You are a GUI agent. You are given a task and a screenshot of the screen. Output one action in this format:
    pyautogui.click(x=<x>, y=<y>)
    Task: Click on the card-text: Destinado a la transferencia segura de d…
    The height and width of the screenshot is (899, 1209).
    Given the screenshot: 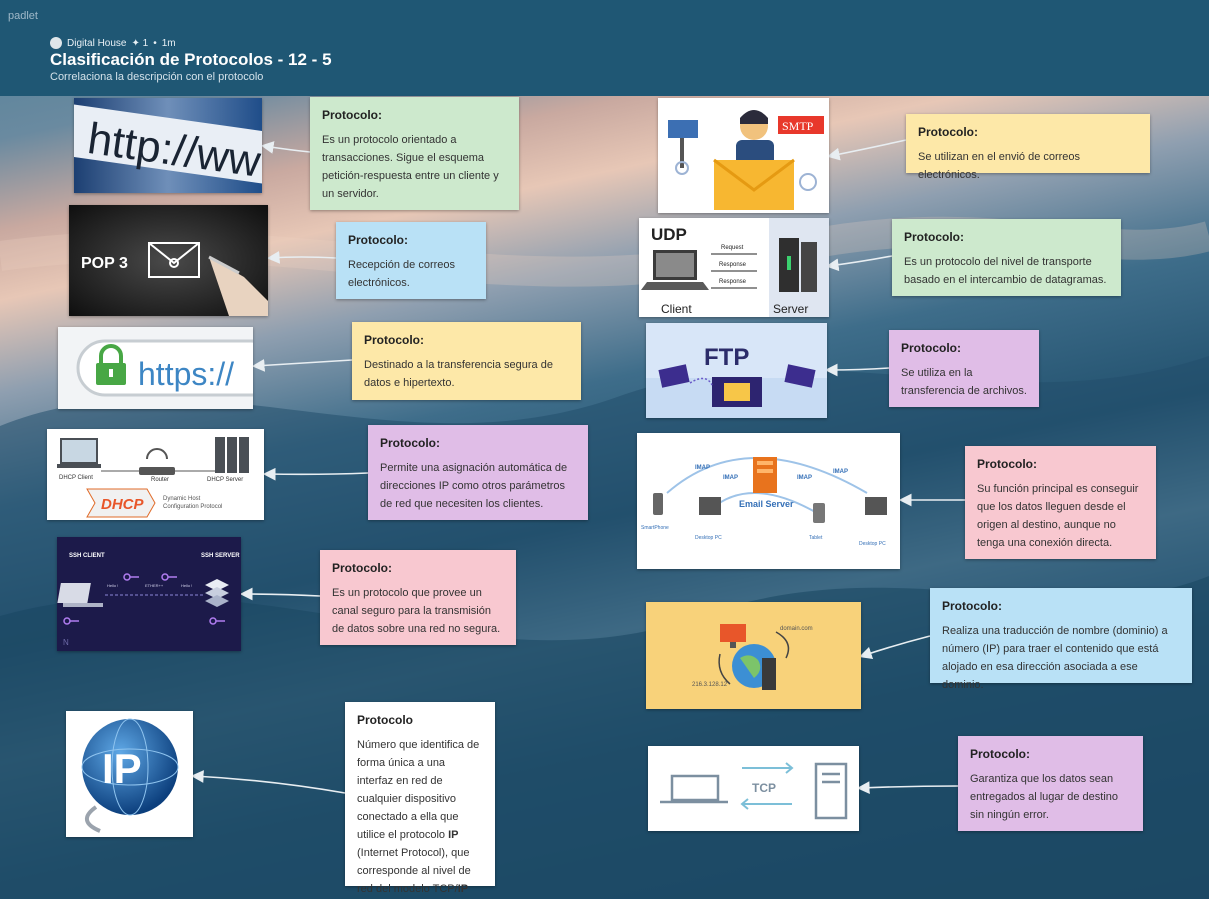 What is the action you would take?
    pyautogui.click(x=458, y=374)
    